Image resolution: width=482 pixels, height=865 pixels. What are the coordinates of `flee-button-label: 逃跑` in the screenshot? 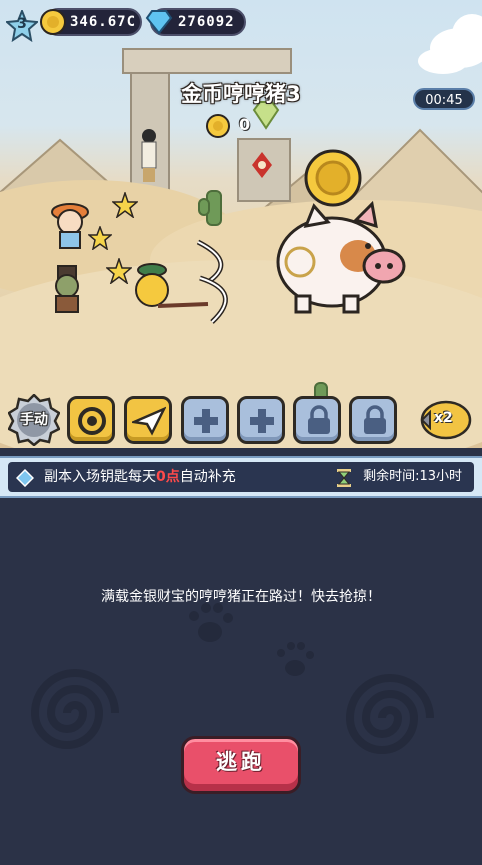 It's located at (241, 762).